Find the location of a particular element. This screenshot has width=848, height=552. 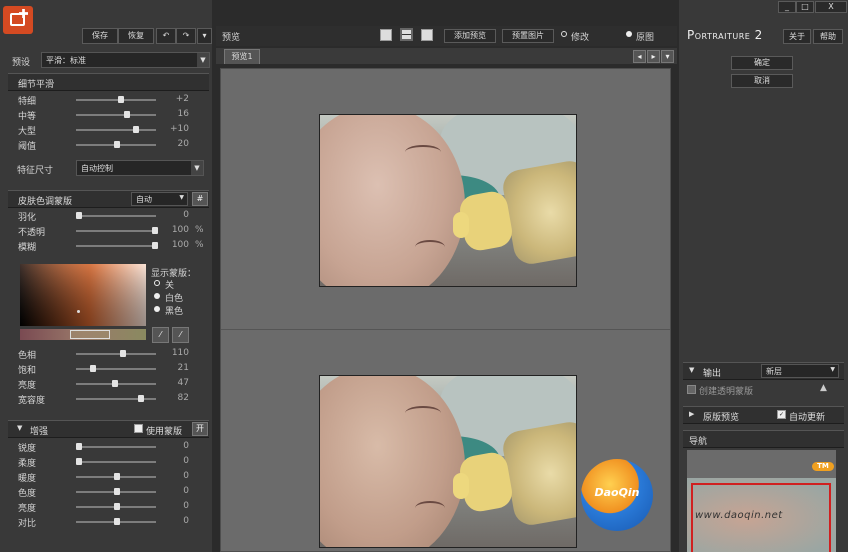

slider-unit: % is located at coordinates (199, 245).